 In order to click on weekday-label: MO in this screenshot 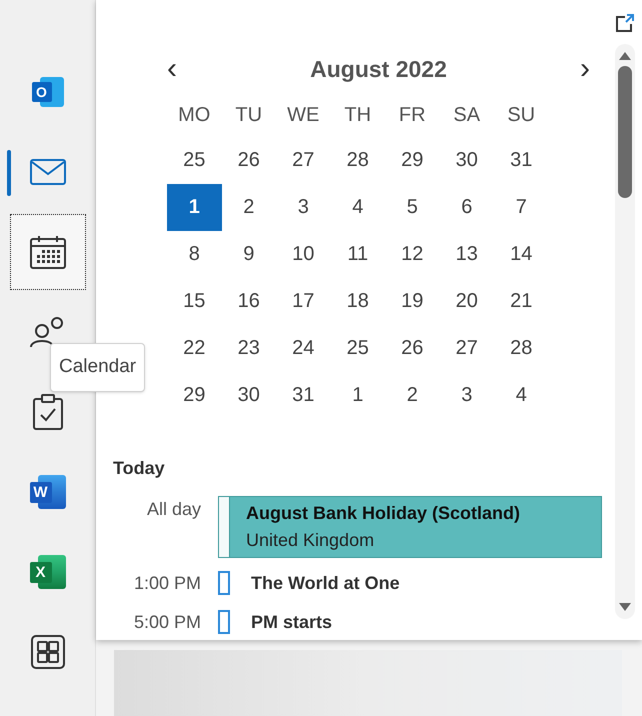, I will do `click(194, 115)`.